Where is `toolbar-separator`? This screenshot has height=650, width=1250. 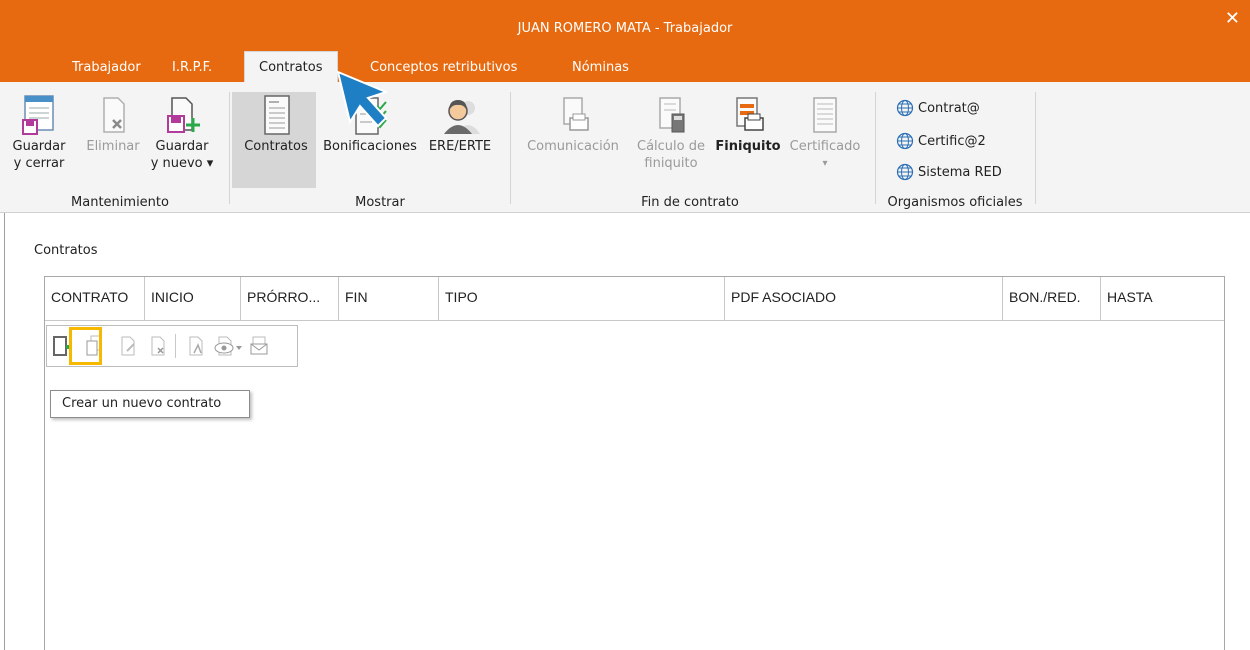 toolbar-separator is located at coordinates (175, 346).